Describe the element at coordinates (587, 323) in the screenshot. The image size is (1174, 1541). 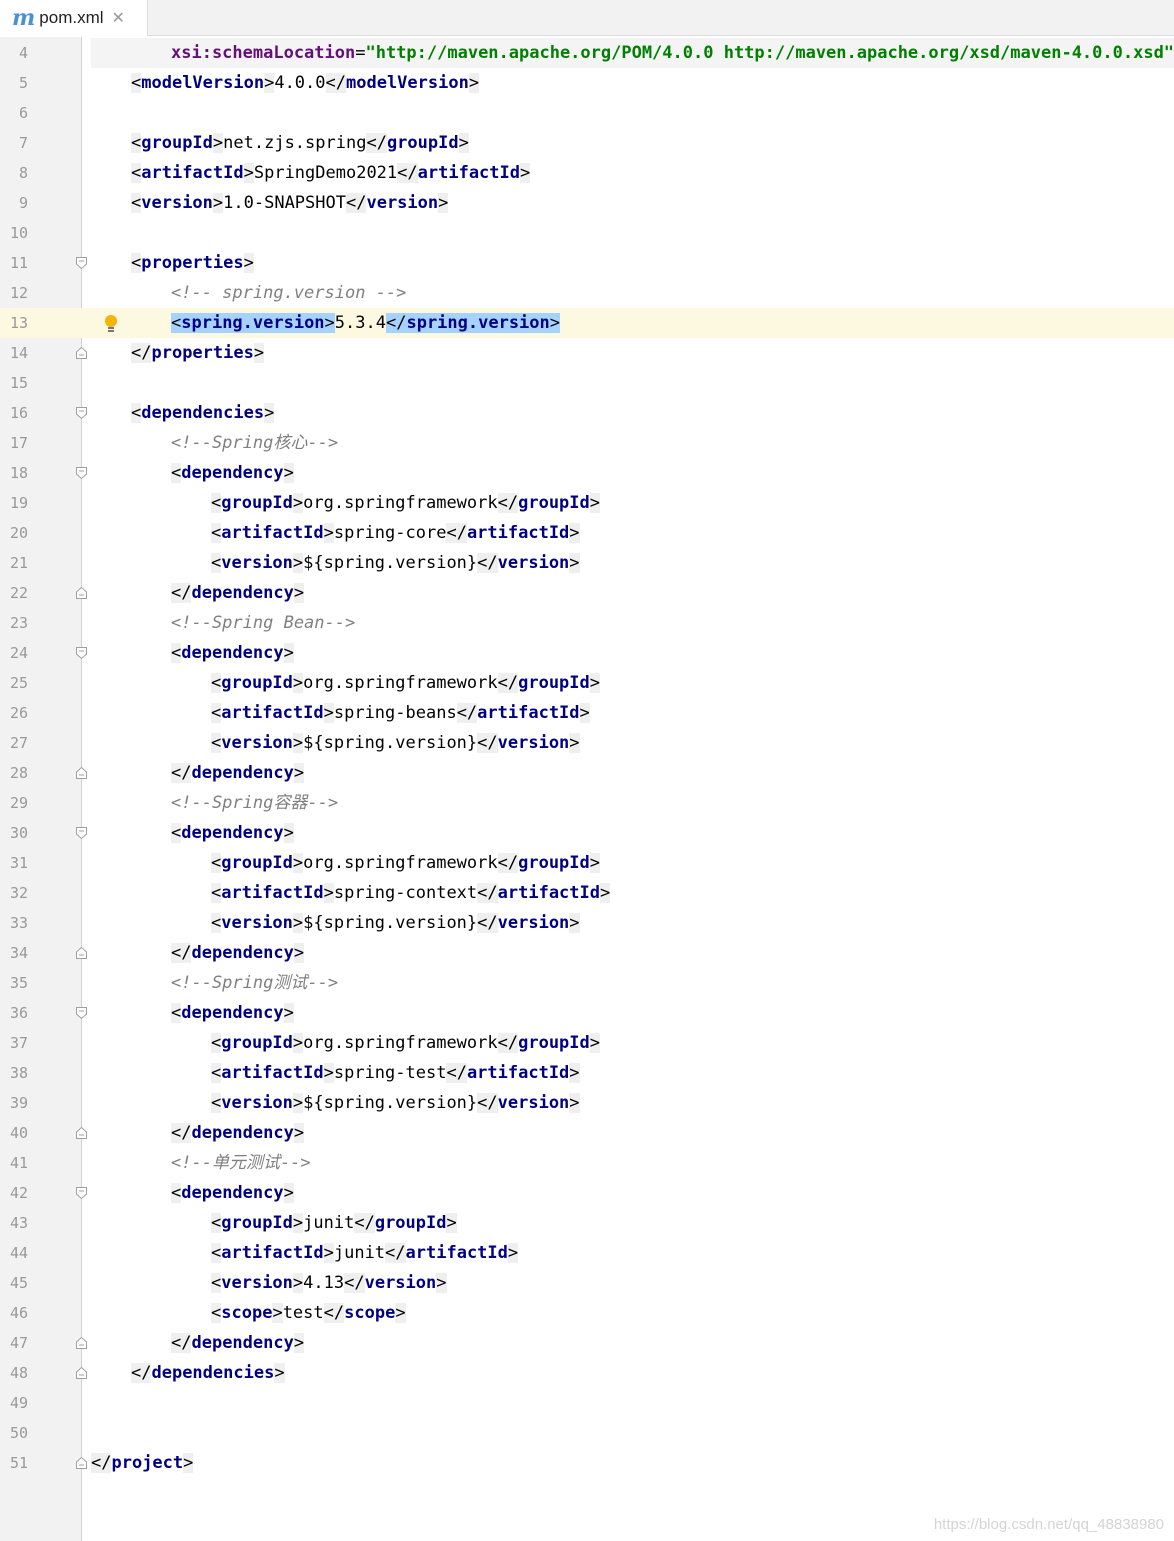
I see `code-line: 13 <spring.version>5.3.4</spring.version>` at that location.